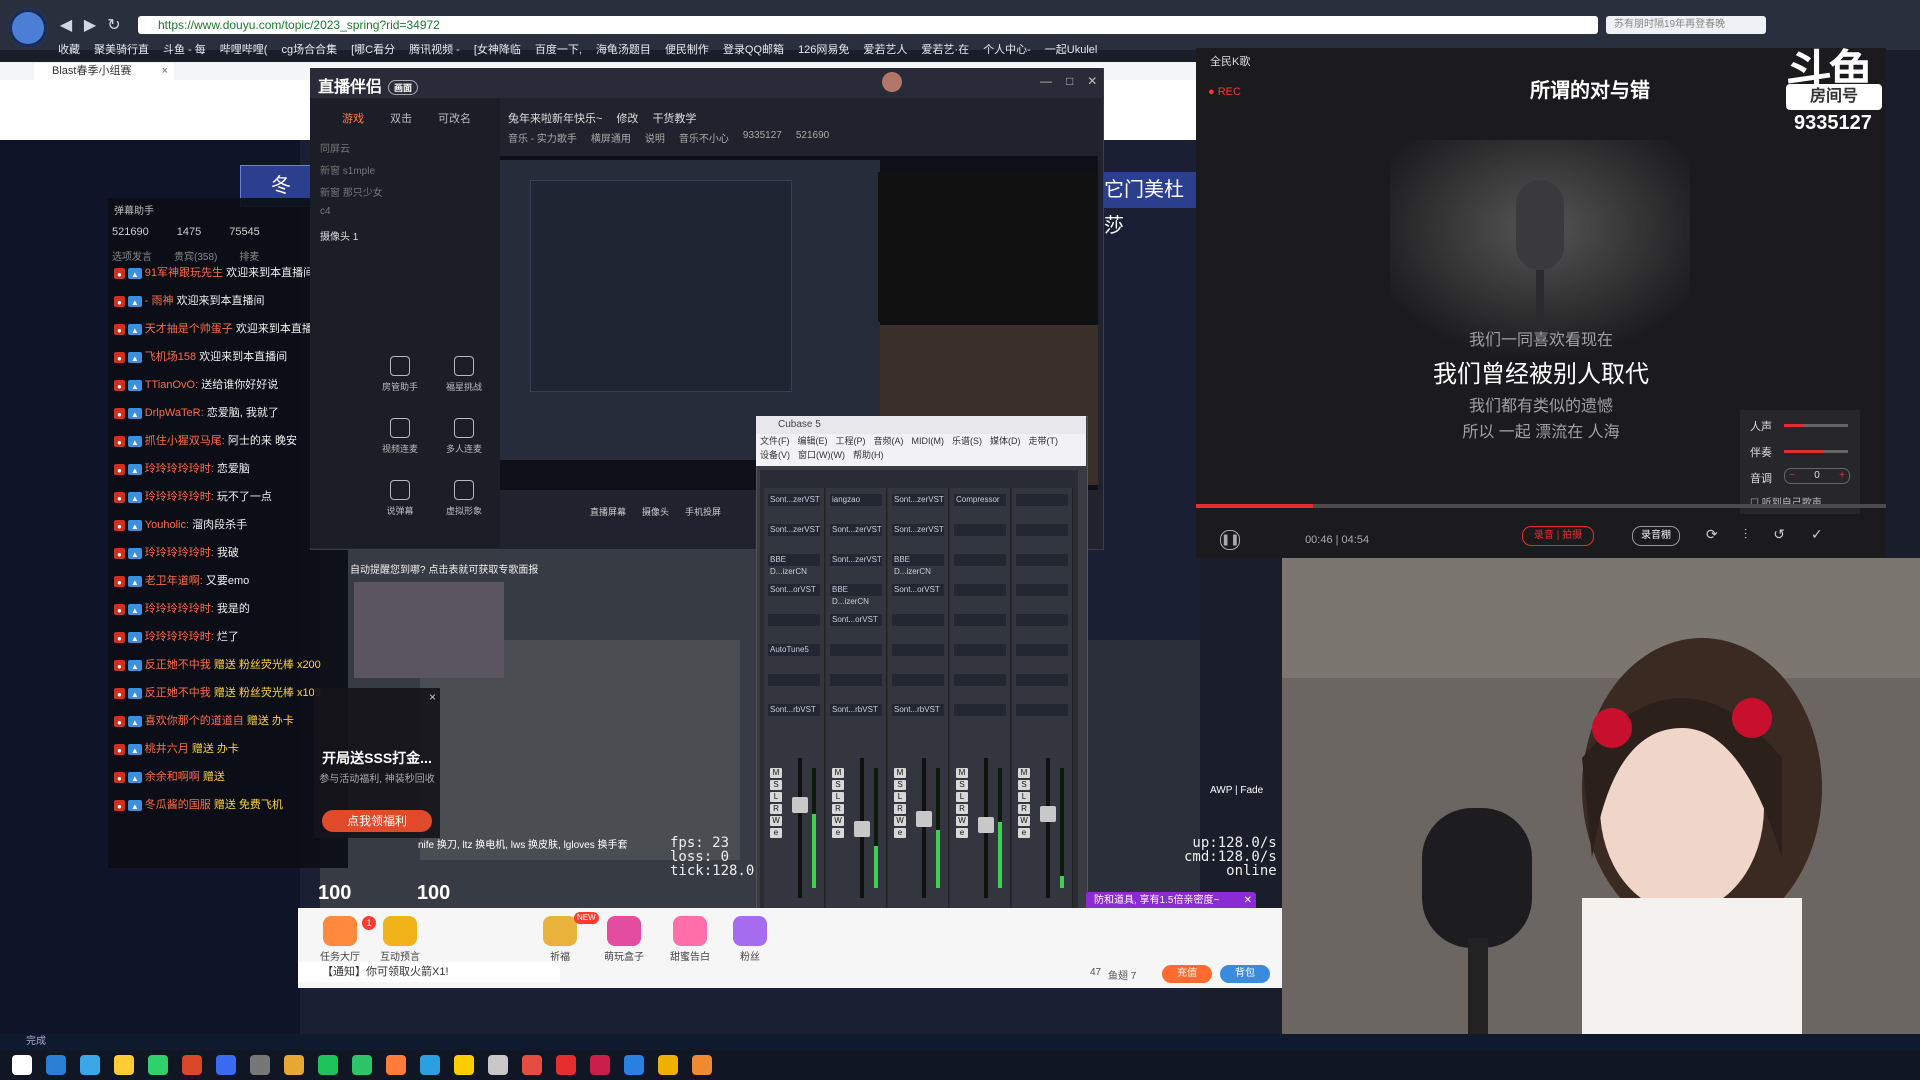  Describe the element at coordinates (373, 49) in the screenshot. I see `bookmark-item: [哪C看分` at that location.